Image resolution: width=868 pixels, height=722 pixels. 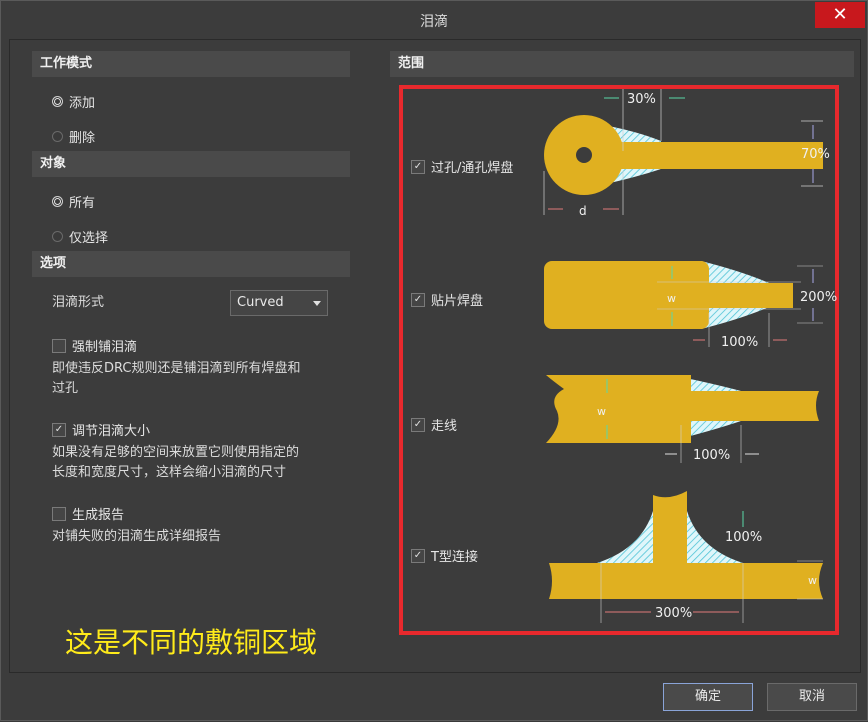 What do you see at coordinates (818, 297) in the screenshot?
I see `smd-pct-right: 200%` at bounding box center [818, 297].